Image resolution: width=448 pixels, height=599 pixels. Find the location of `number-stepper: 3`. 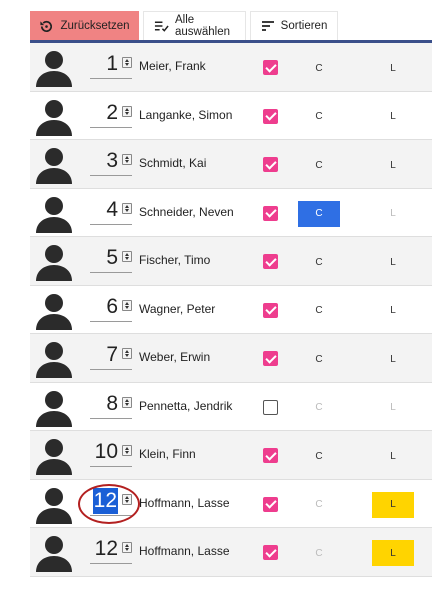

number-stepper: 3 is located at coordinates (111, 162).